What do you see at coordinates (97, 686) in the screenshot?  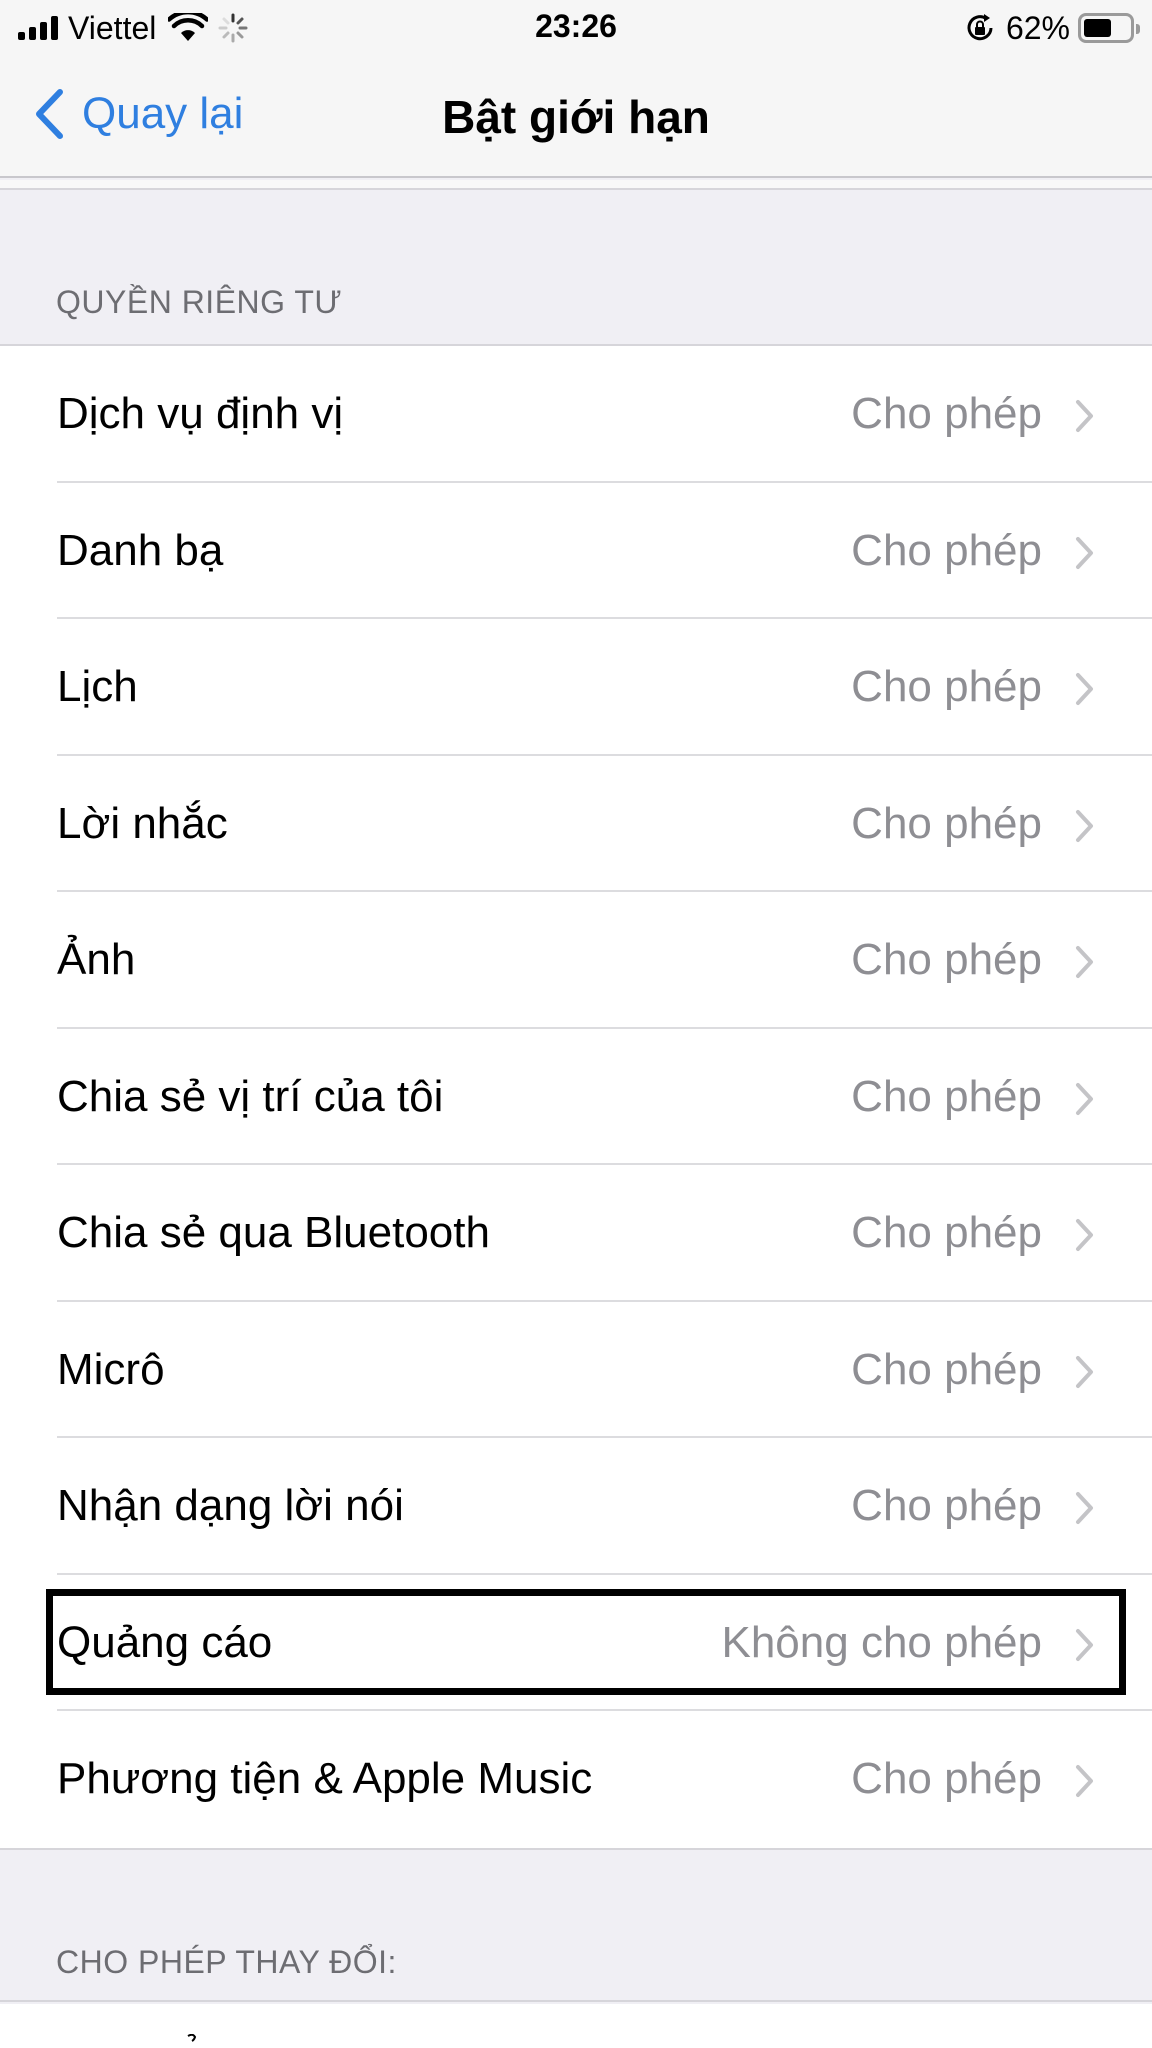 I see `list-item-label: Lịch` at bounding box center [97, 686].